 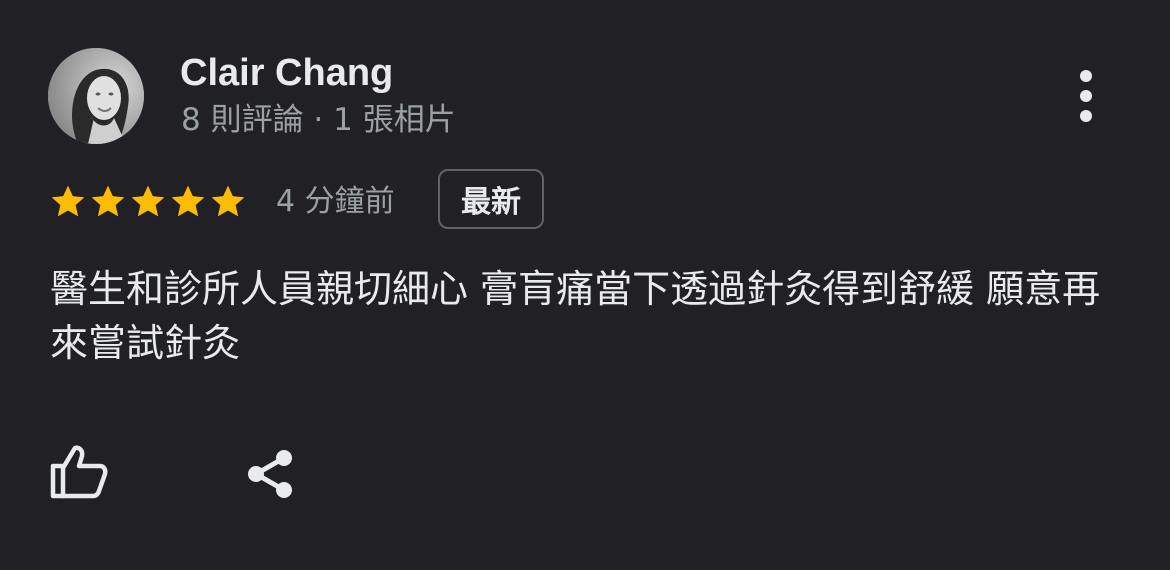 I want to click on share-icon, so click(x=270, y=474).